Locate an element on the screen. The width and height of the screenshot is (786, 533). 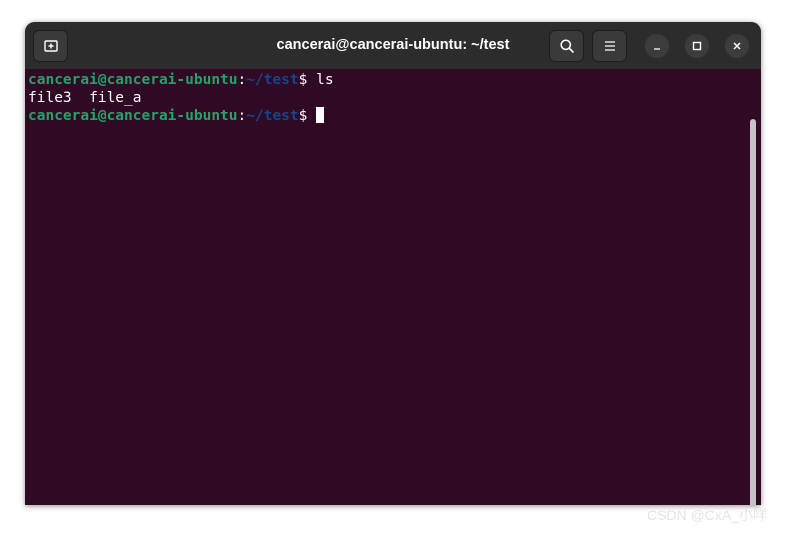
maximize-icon is located at coordinates (697, 46).